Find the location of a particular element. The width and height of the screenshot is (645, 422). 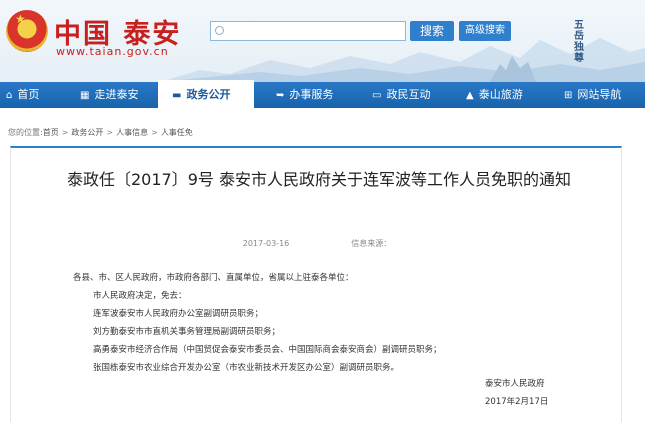

signature-org: 泰安市人民政府 is located at coordinates (515, 384).